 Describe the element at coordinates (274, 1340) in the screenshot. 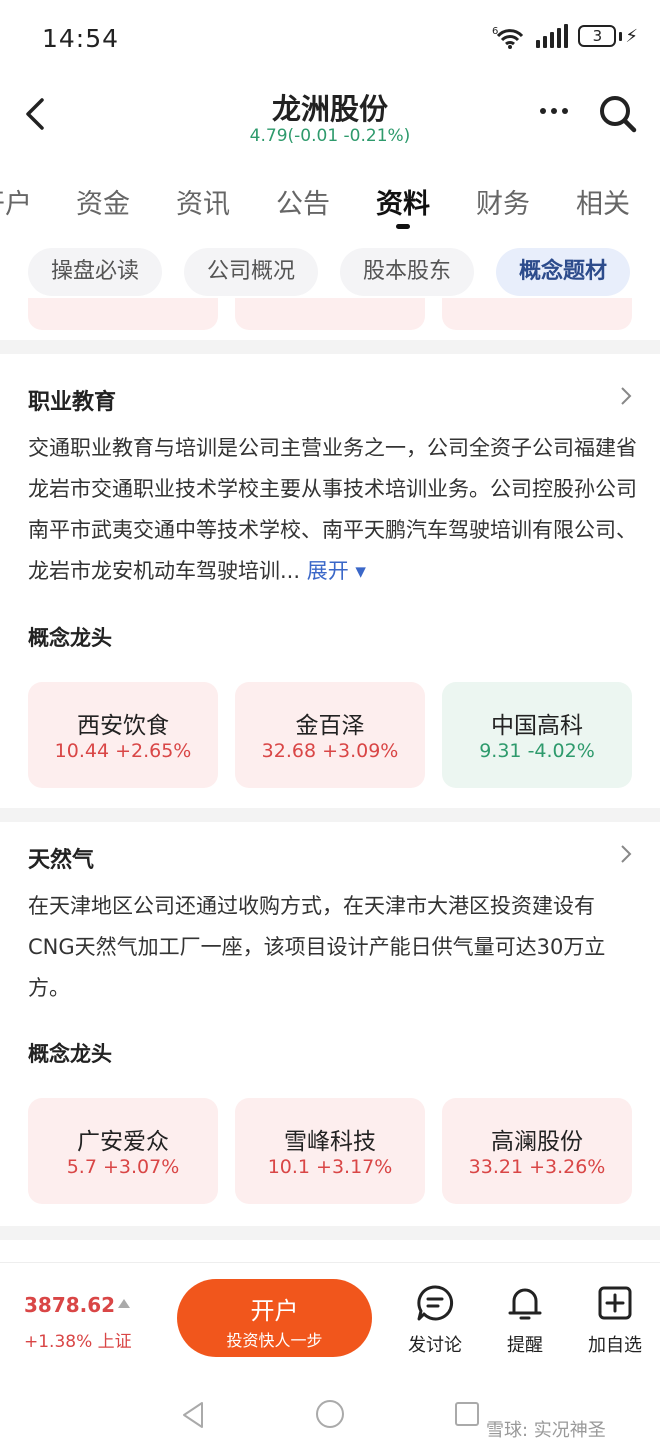

I see `open-account-sublabel: 投资快人一步` at that location.